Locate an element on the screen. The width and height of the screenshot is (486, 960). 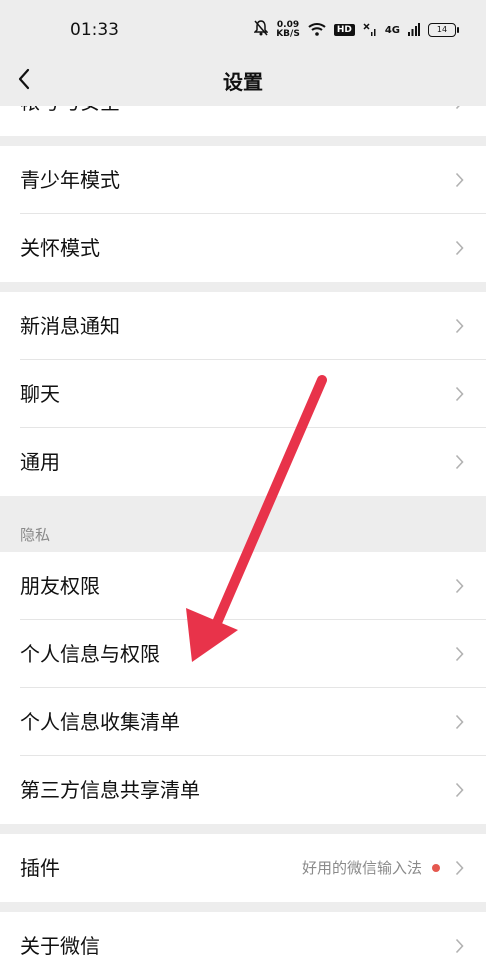
row-plugins: 插件 好用的微信输入法 is located at coordinates (243, 868).